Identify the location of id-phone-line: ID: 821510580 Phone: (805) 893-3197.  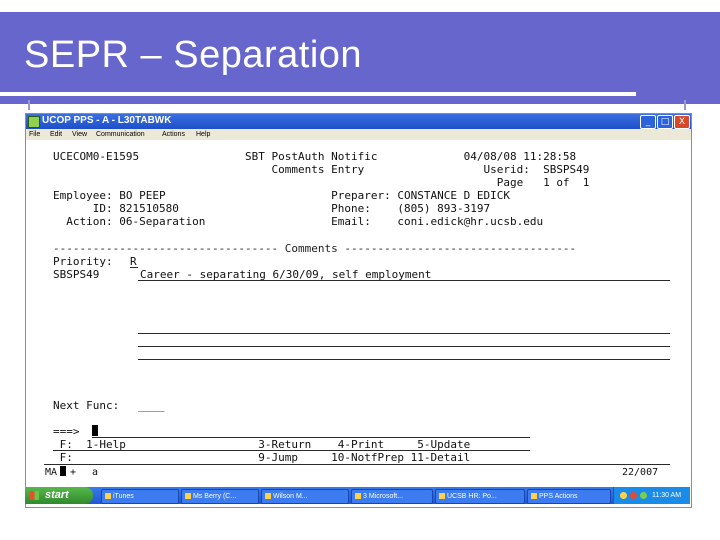
(272, 208).